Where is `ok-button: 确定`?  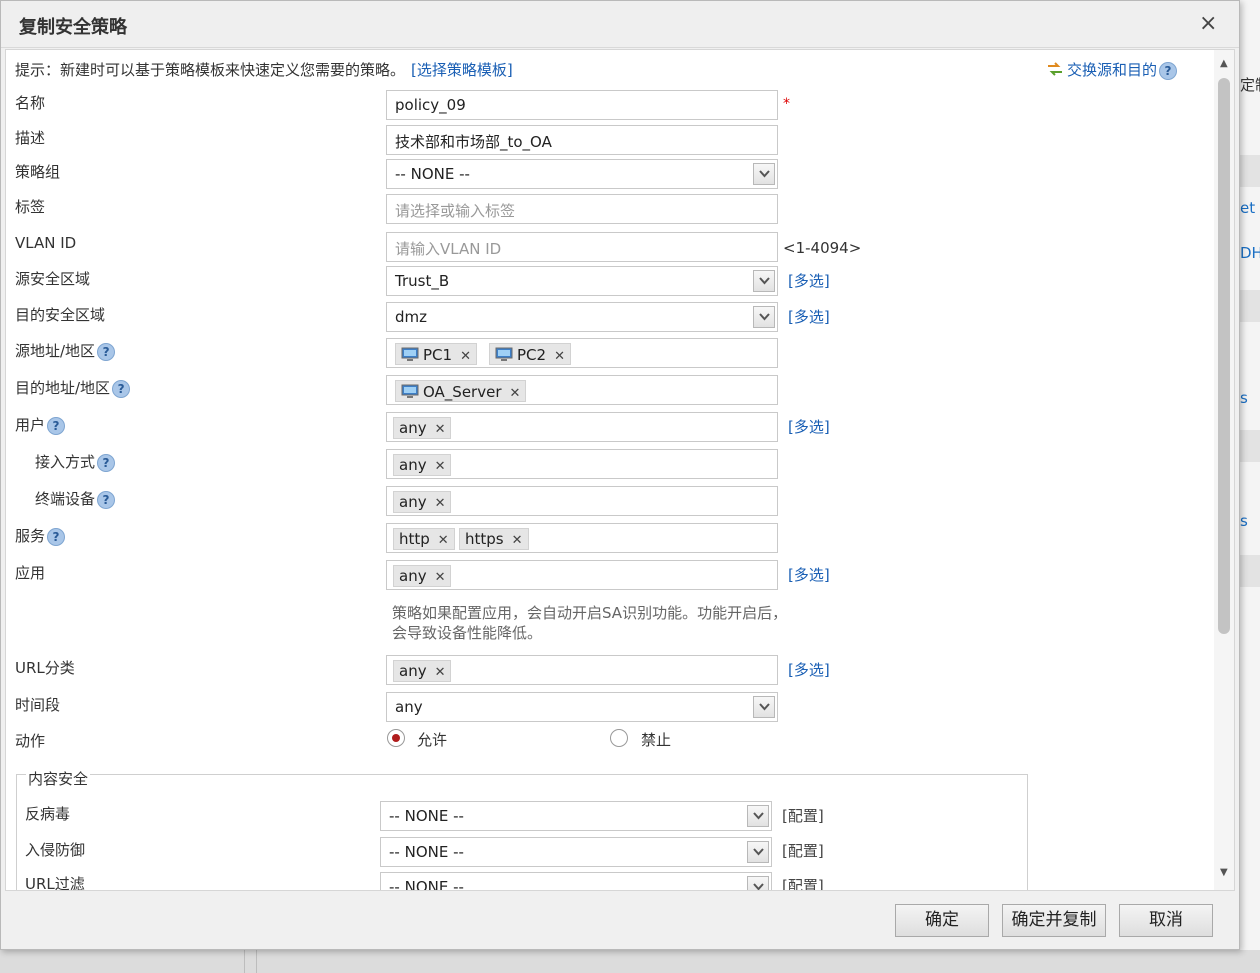 ok-button: 确定 is located at coordinates (942, 920).